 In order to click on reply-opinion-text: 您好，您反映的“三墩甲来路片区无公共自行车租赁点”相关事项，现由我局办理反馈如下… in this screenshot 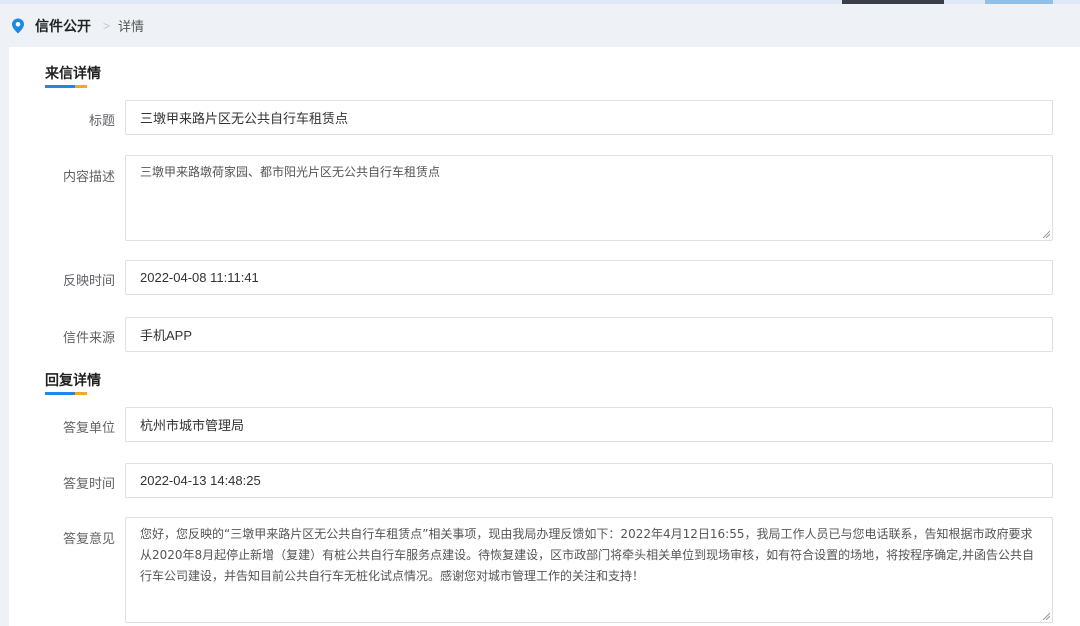, I will do `click(587, 555)`.